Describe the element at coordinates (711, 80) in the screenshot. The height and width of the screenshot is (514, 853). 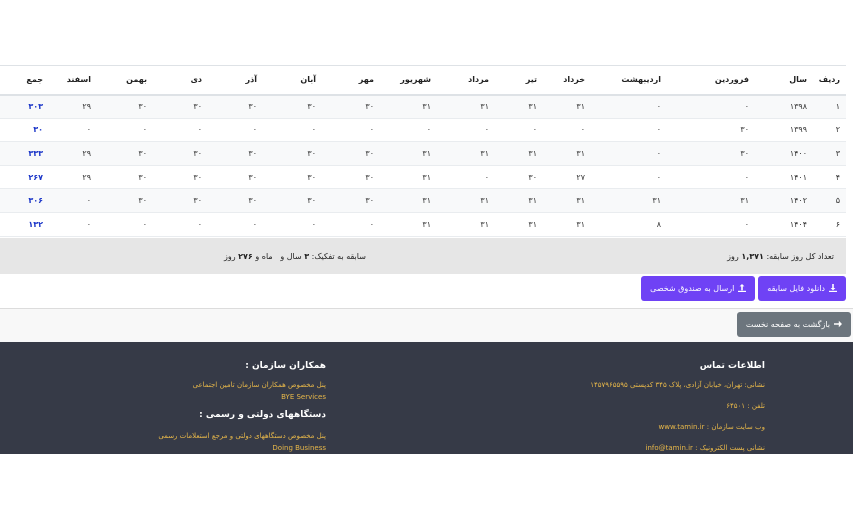
I see `column-header-farvardin: فروردین` at that location.